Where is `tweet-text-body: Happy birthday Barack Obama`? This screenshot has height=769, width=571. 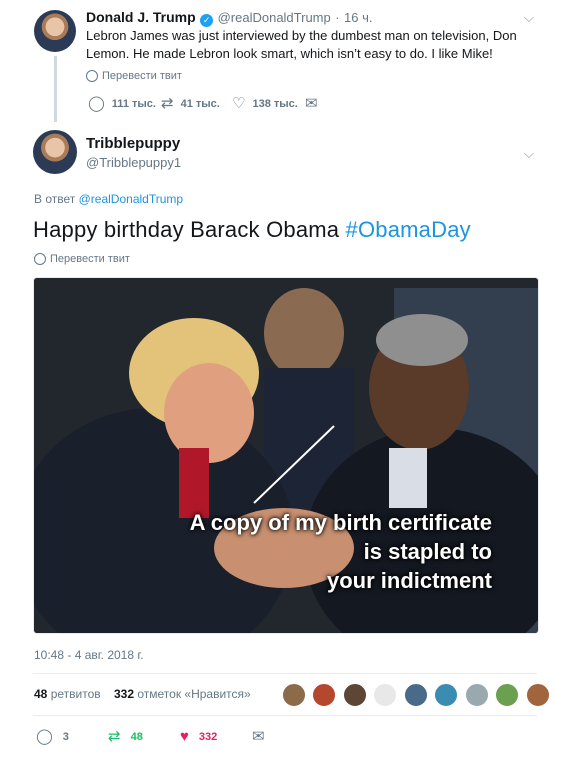
tweet-text-body: Happy birthday Barack Obama is located at coordinates (189, 229).